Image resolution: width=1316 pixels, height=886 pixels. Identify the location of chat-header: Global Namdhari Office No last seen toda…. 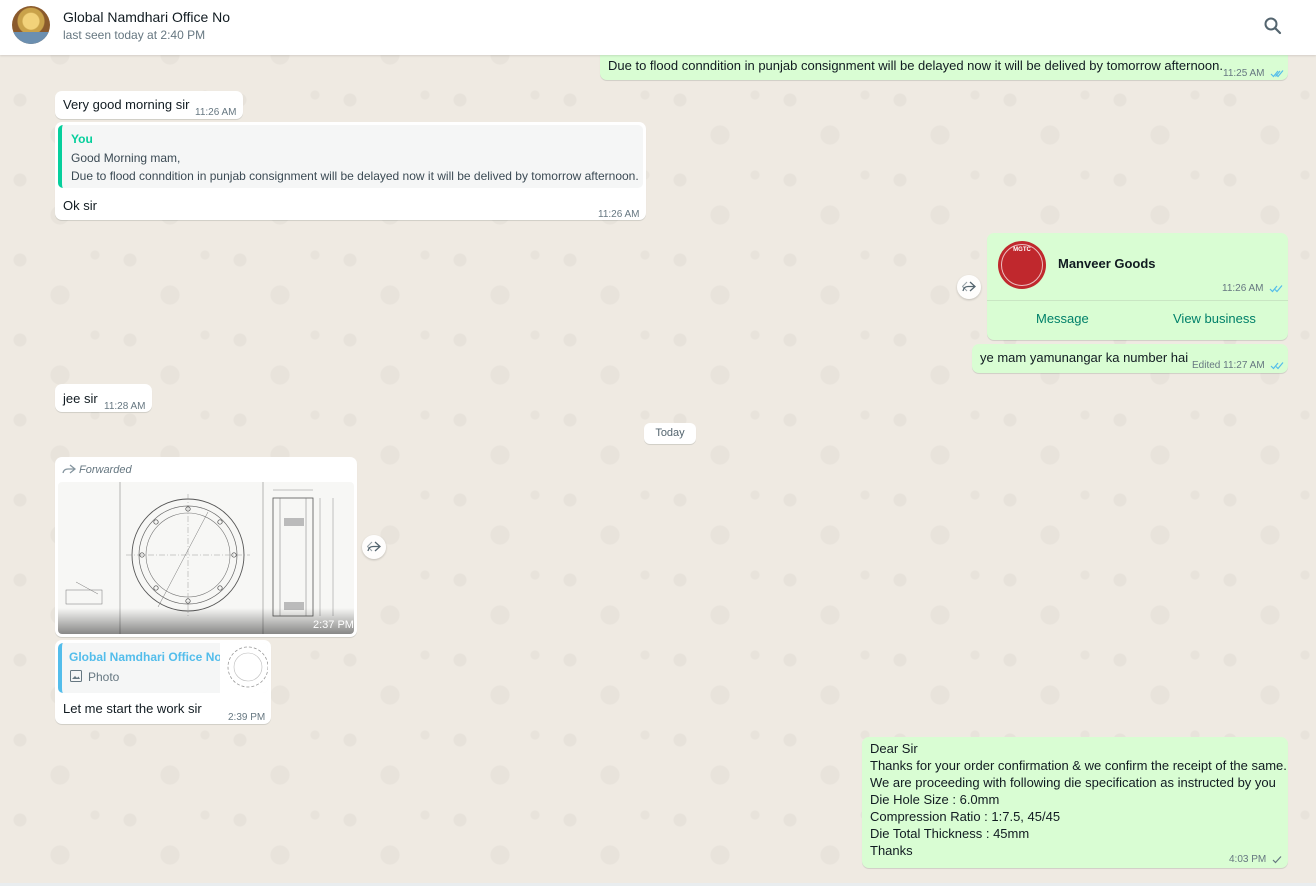
(658, 27).